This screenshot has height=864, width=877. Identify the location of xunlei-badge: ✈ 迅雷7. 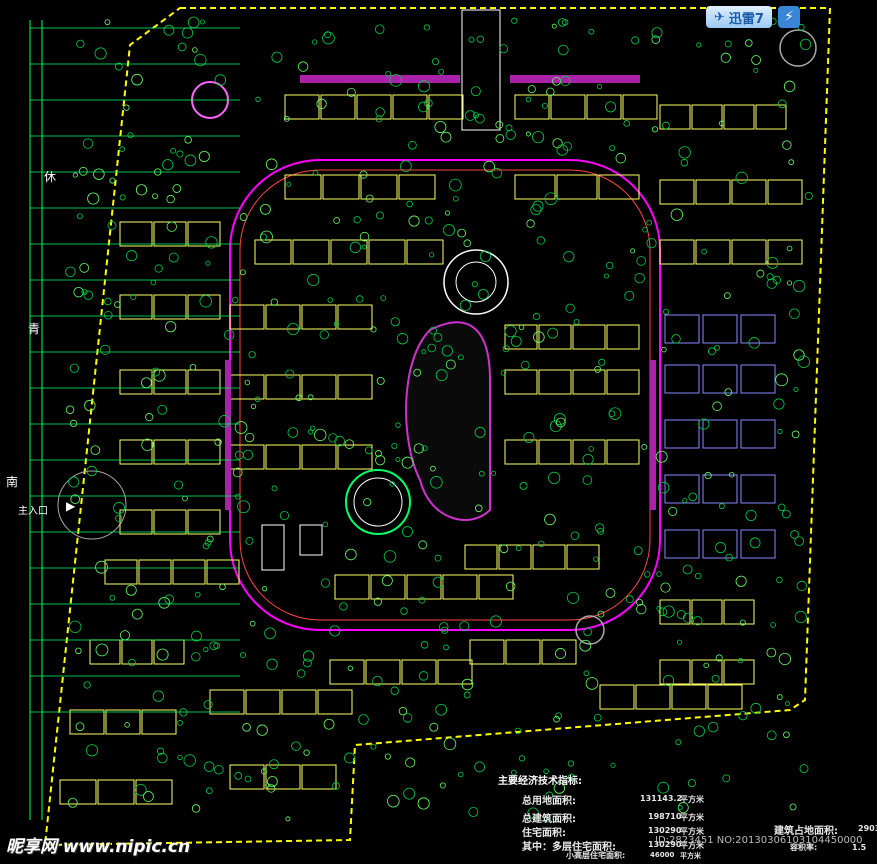
(739, 17).